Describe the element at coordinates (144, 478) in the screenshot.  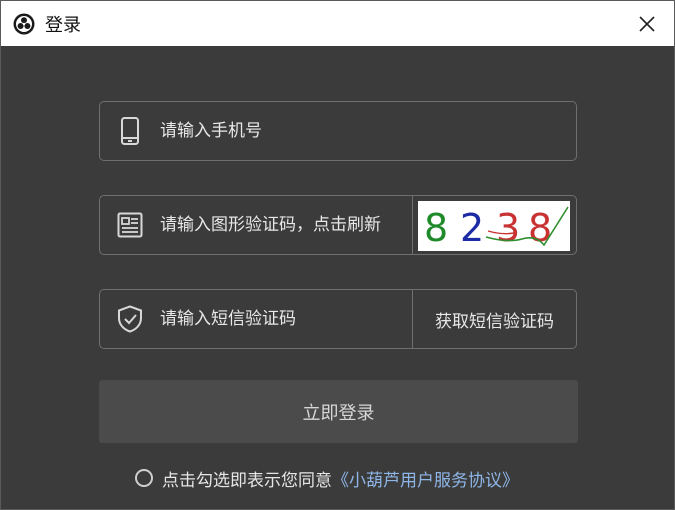
I see `agreement-checkbox` at that location.